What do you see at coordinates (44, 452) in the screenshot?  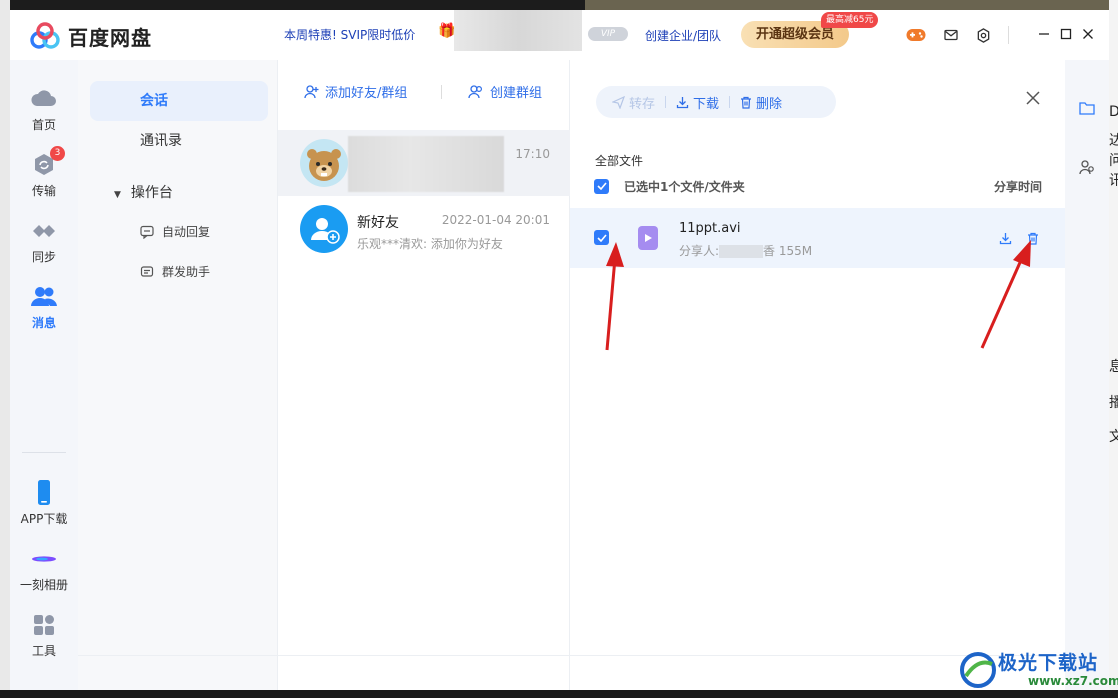 I see `nav-divider` at bounding box center [44, 452].